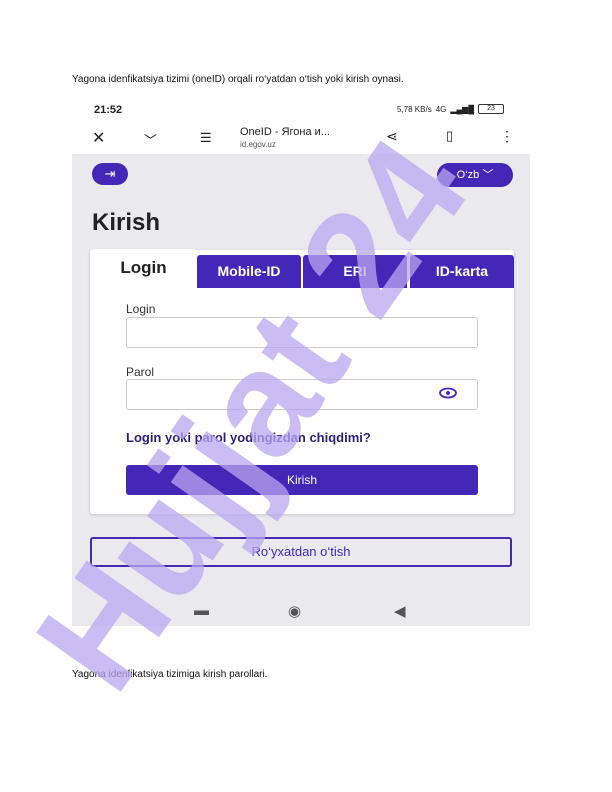  I want to click on status-time: 21:52, so click(108, 110).